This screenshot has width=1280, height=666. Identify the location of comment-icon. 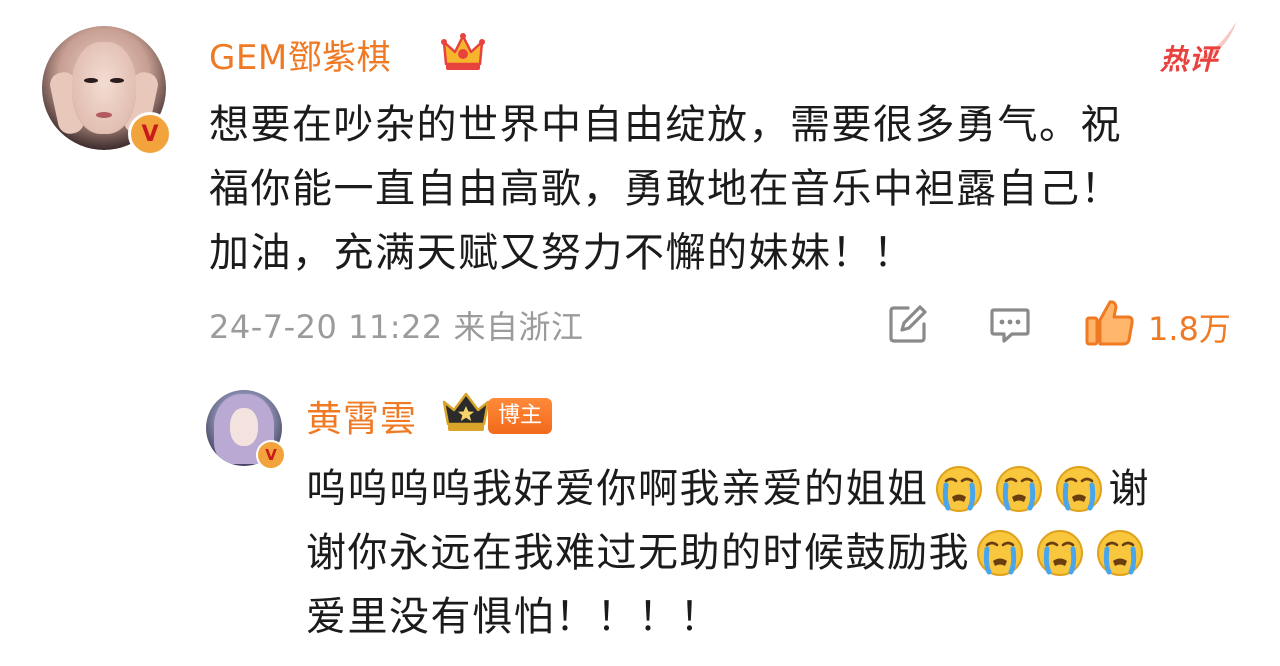
(1010, 324).